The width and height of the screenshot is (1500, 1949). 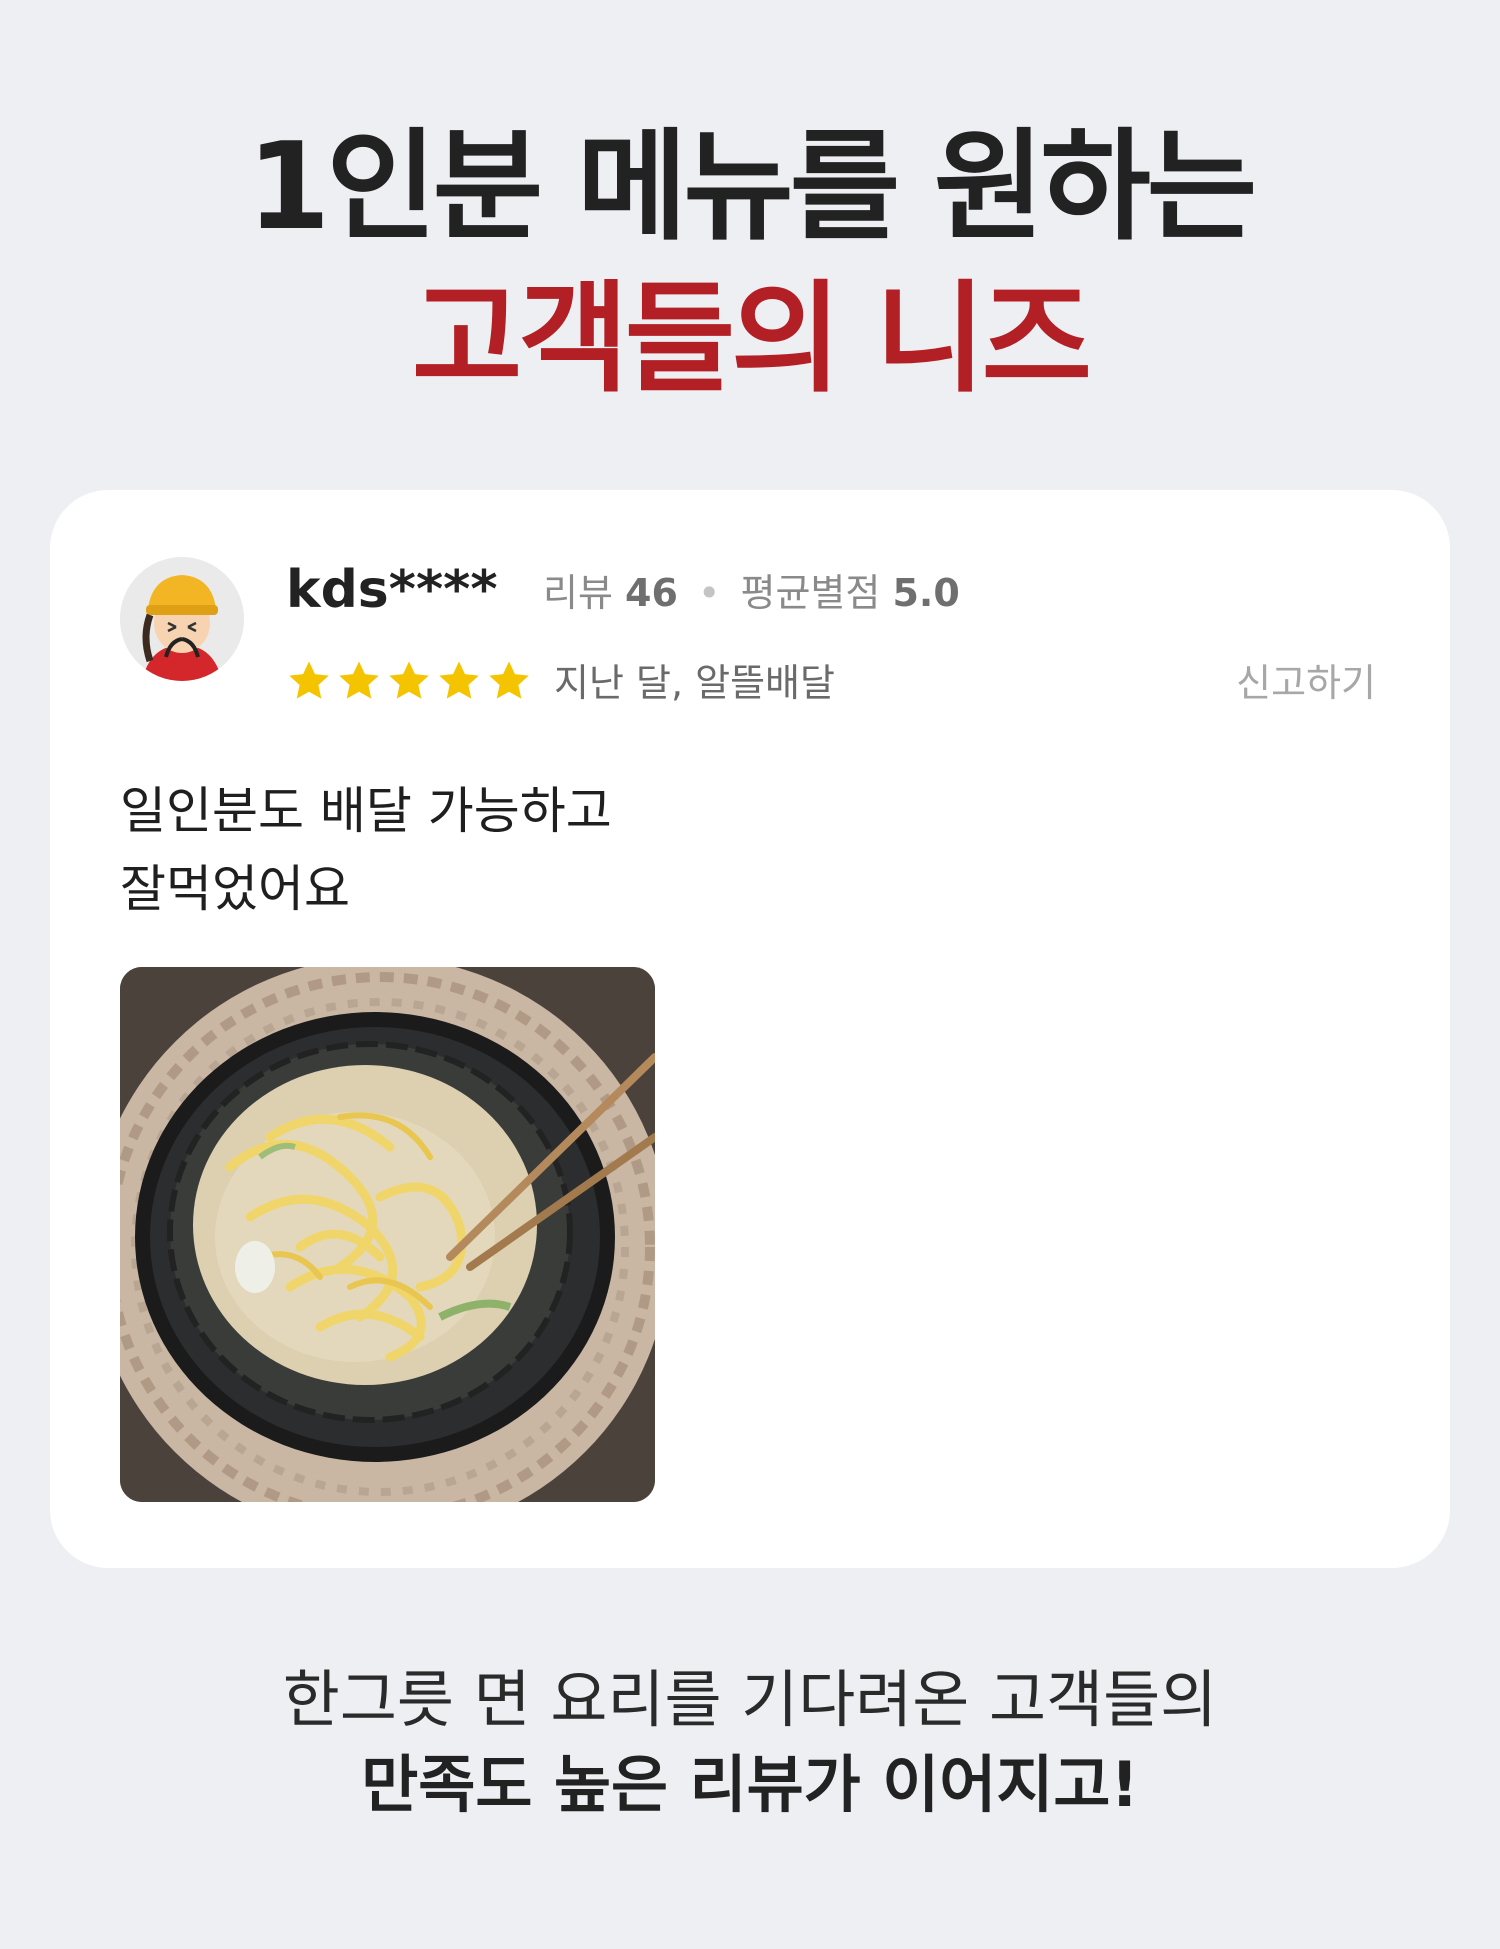 What do you see at coordinates (810, 593) in the screenshot?
I see `average-rating-label: 평균별점` at bounding box center [810, 593].